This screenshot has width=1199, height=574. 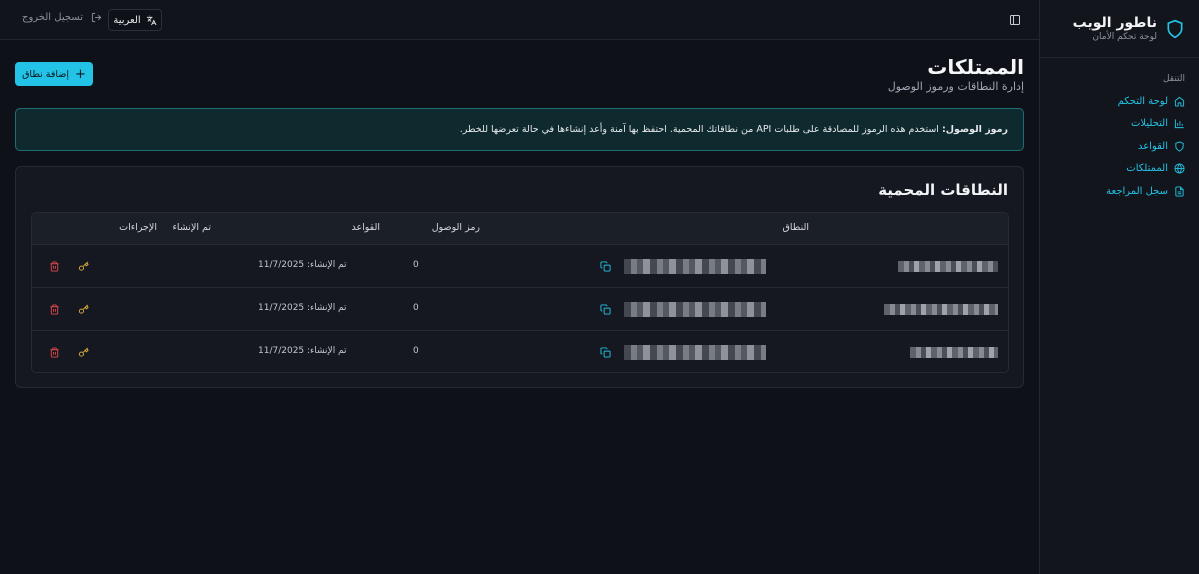 What do you see at coordinates (455, 227) in the screenshot?
I see `header-token: رمز الوصول` at bounding box center [455, 227].